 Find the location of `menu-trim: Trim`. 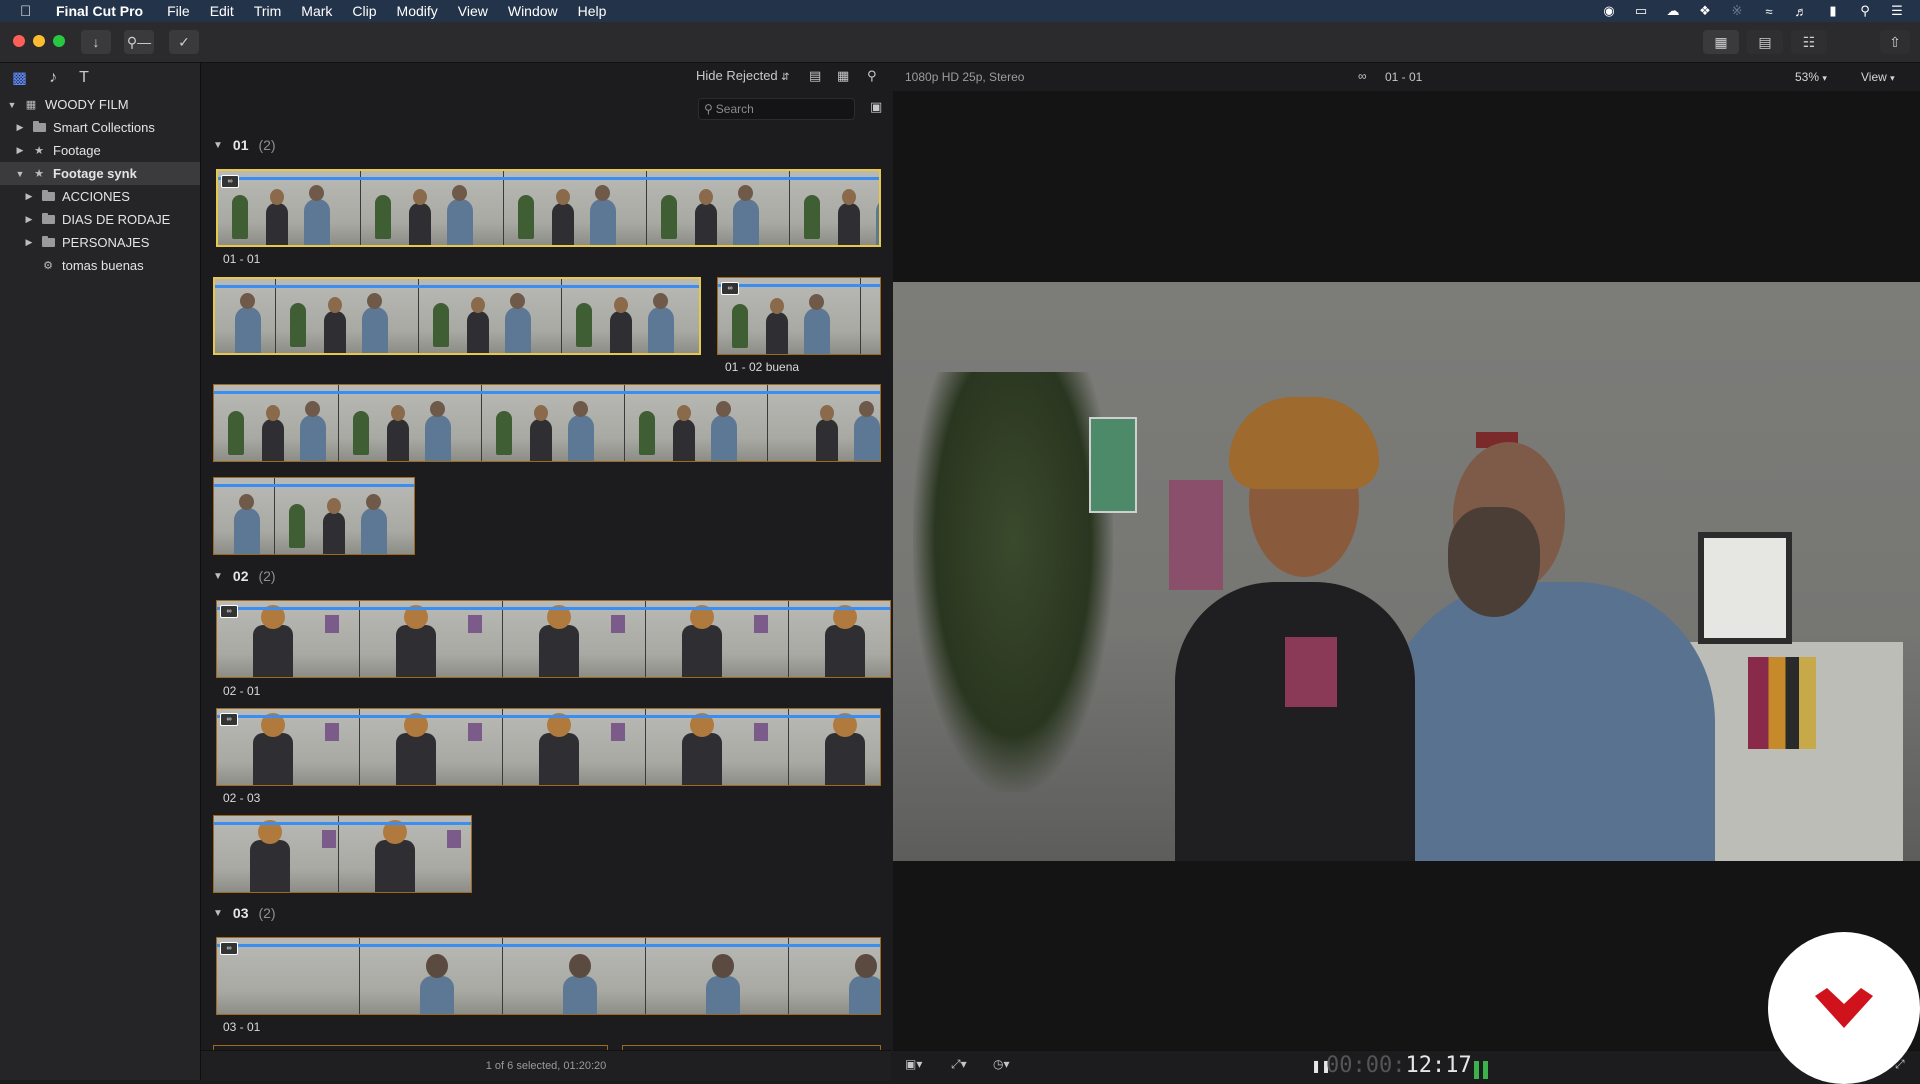

menu-trim: Trim is located at coordinates (267, 11).